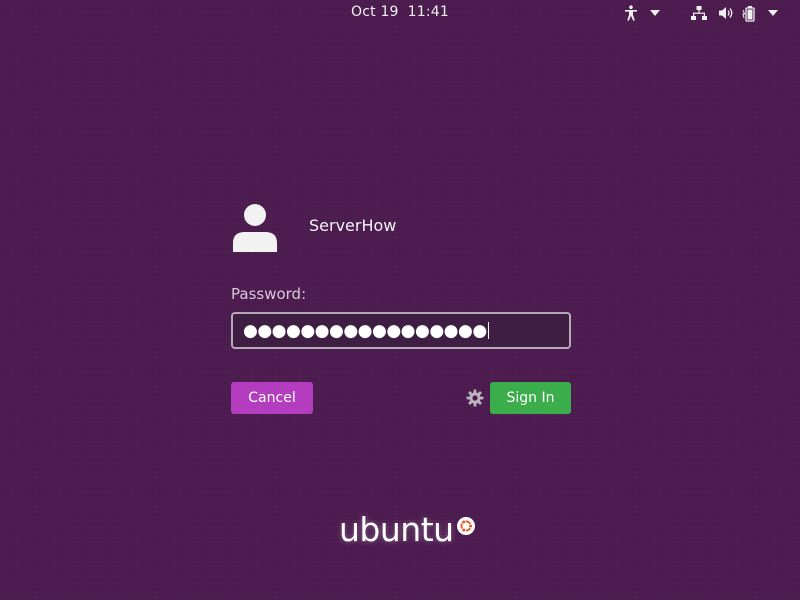  What do you see at coordinates (699, 13) in the screenshot?
I see `network-icon` at bounding box center [699, 13].